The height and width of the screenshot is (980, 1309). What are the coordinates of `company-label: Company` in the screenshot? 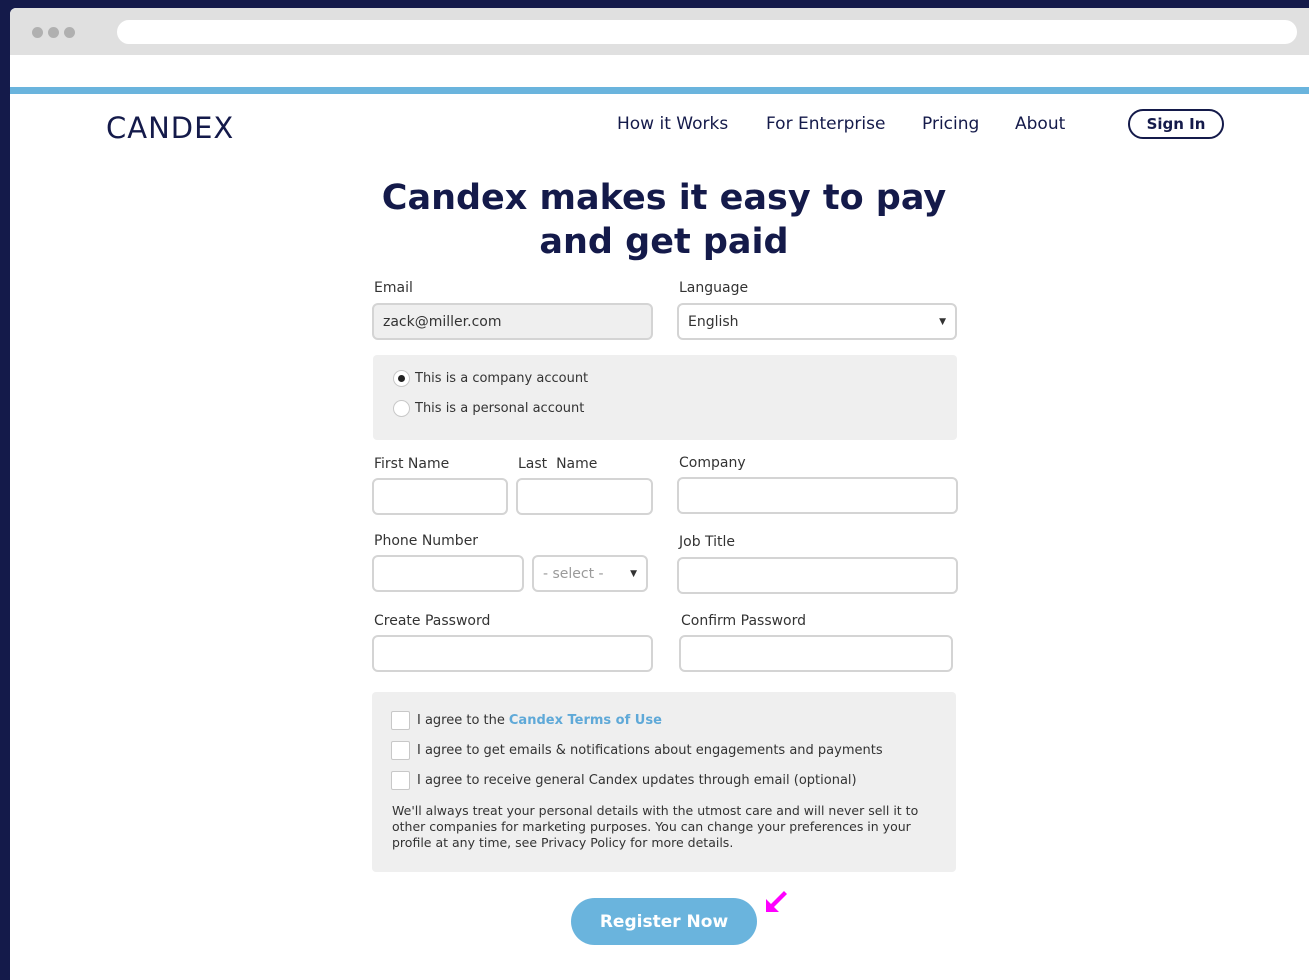 It's located at (712, 463).